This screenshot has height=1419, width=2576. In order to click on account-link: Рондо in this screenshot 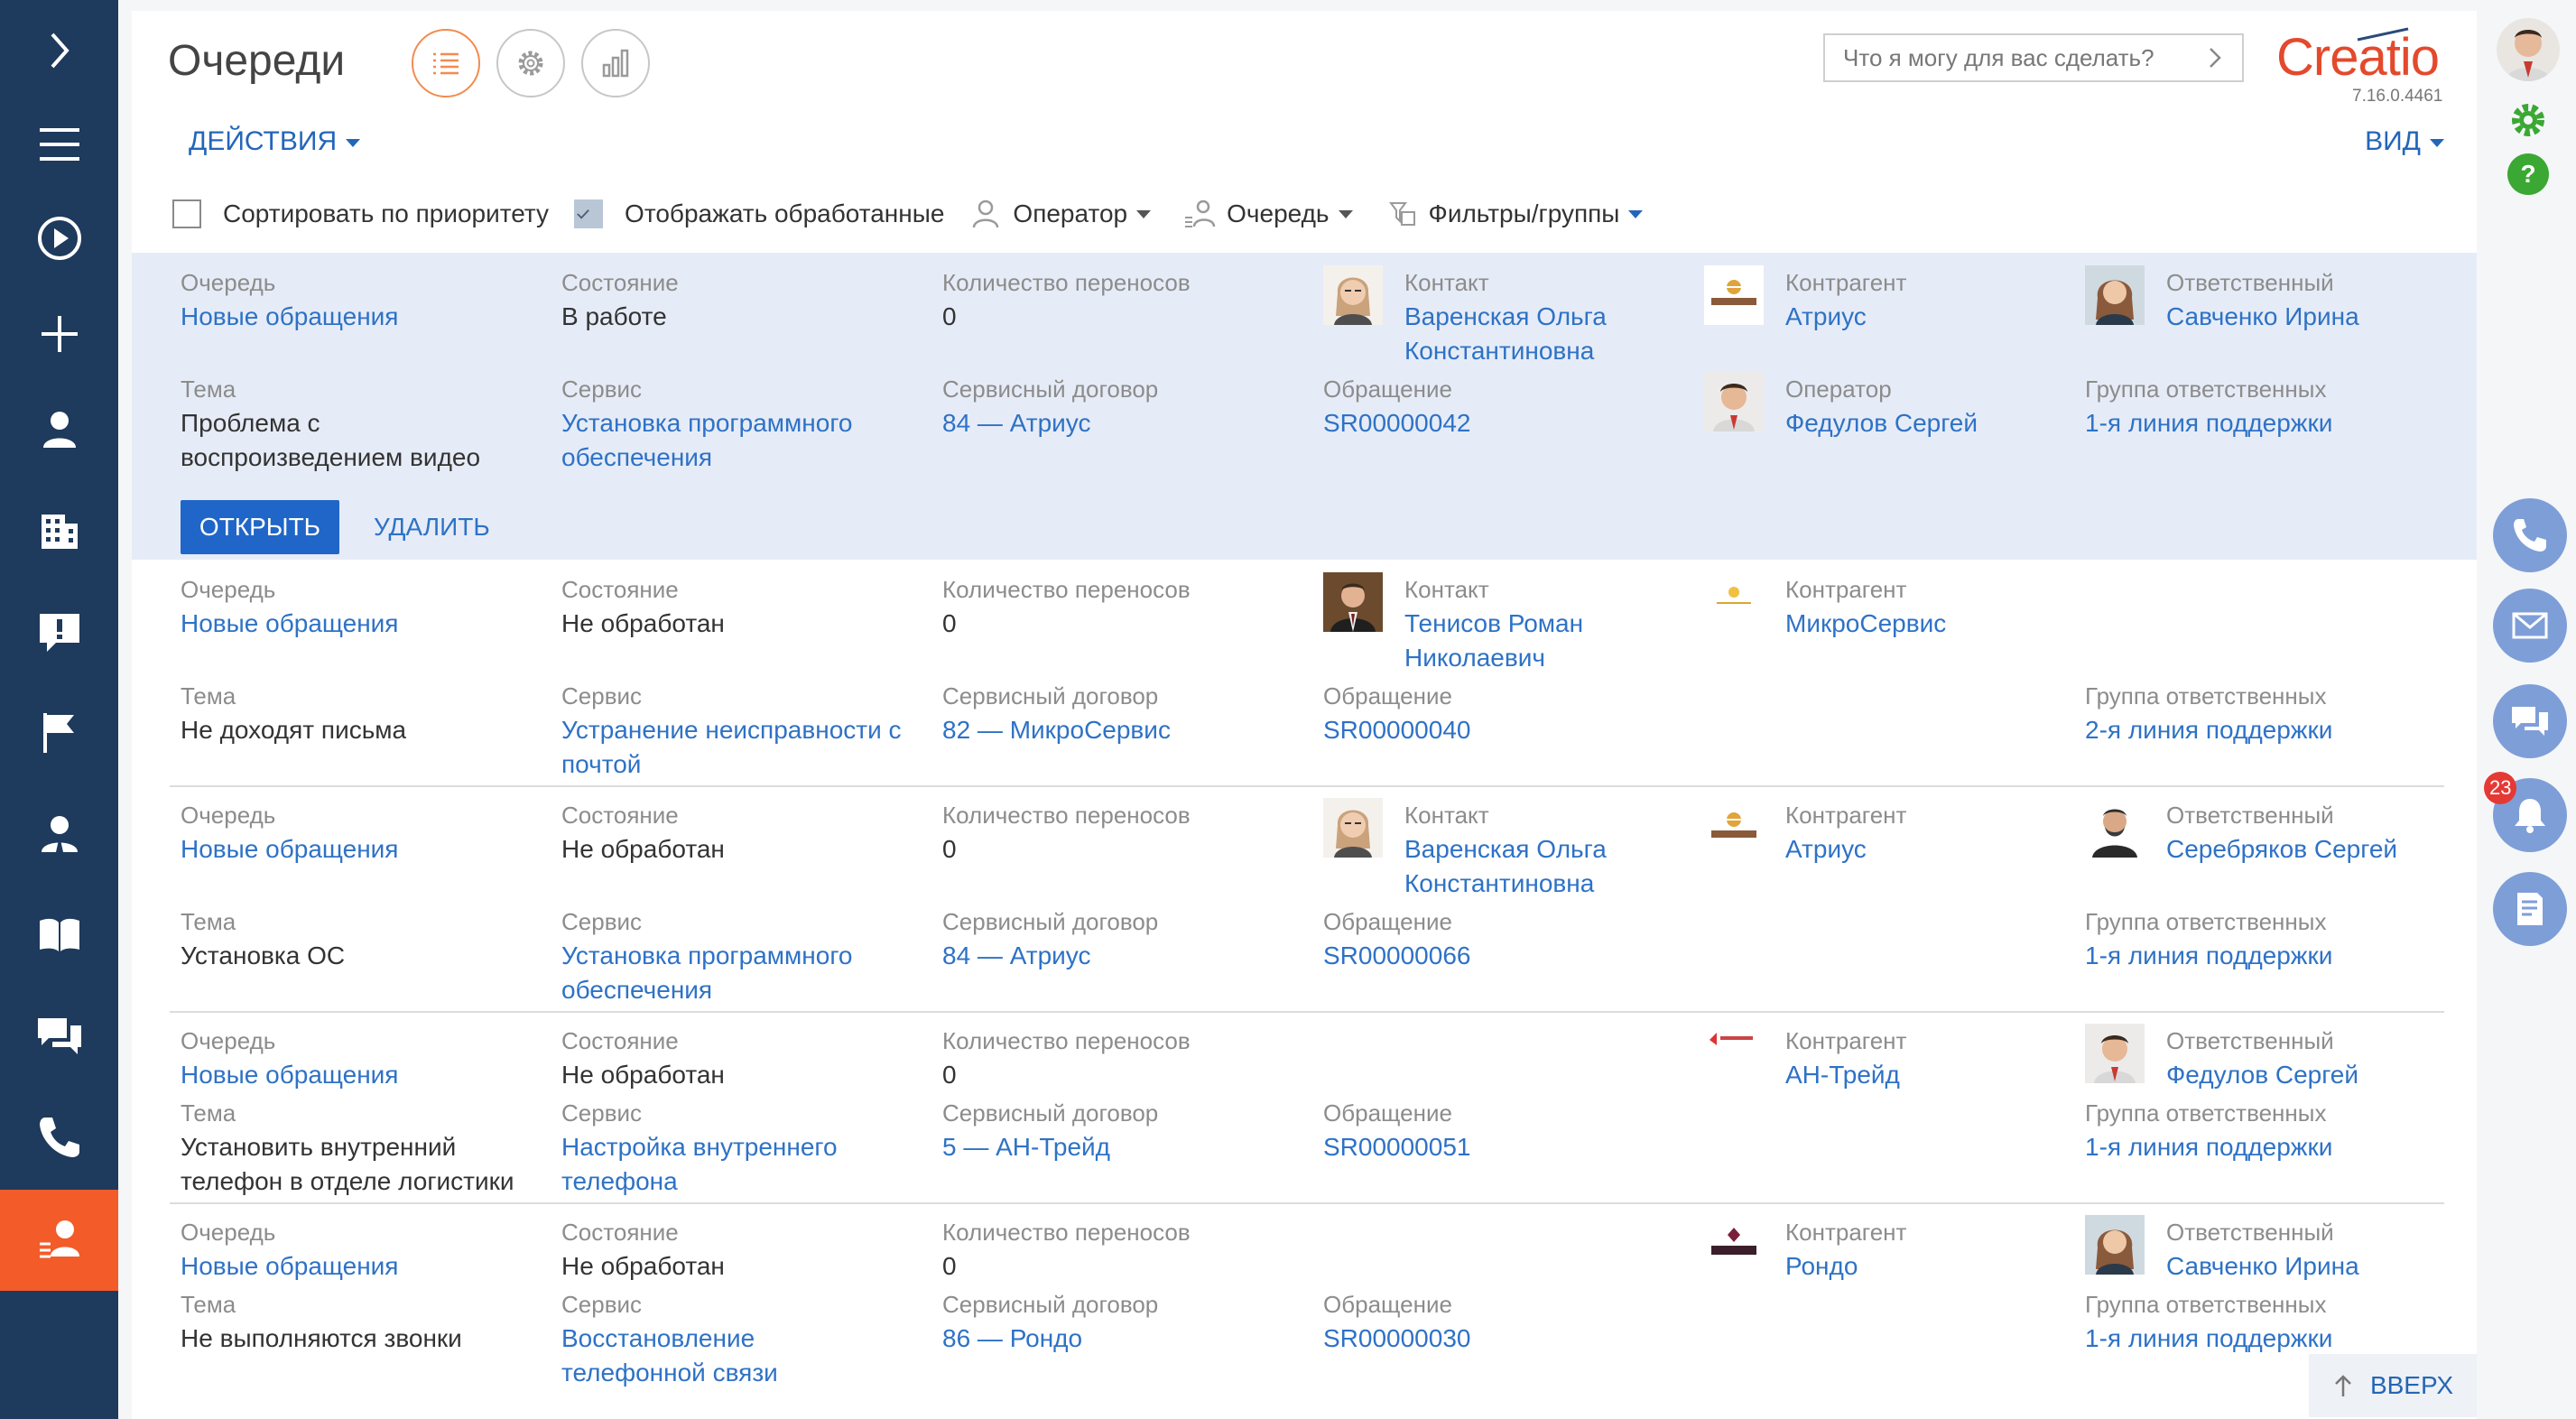, I will do `click(1925, 1266)`.